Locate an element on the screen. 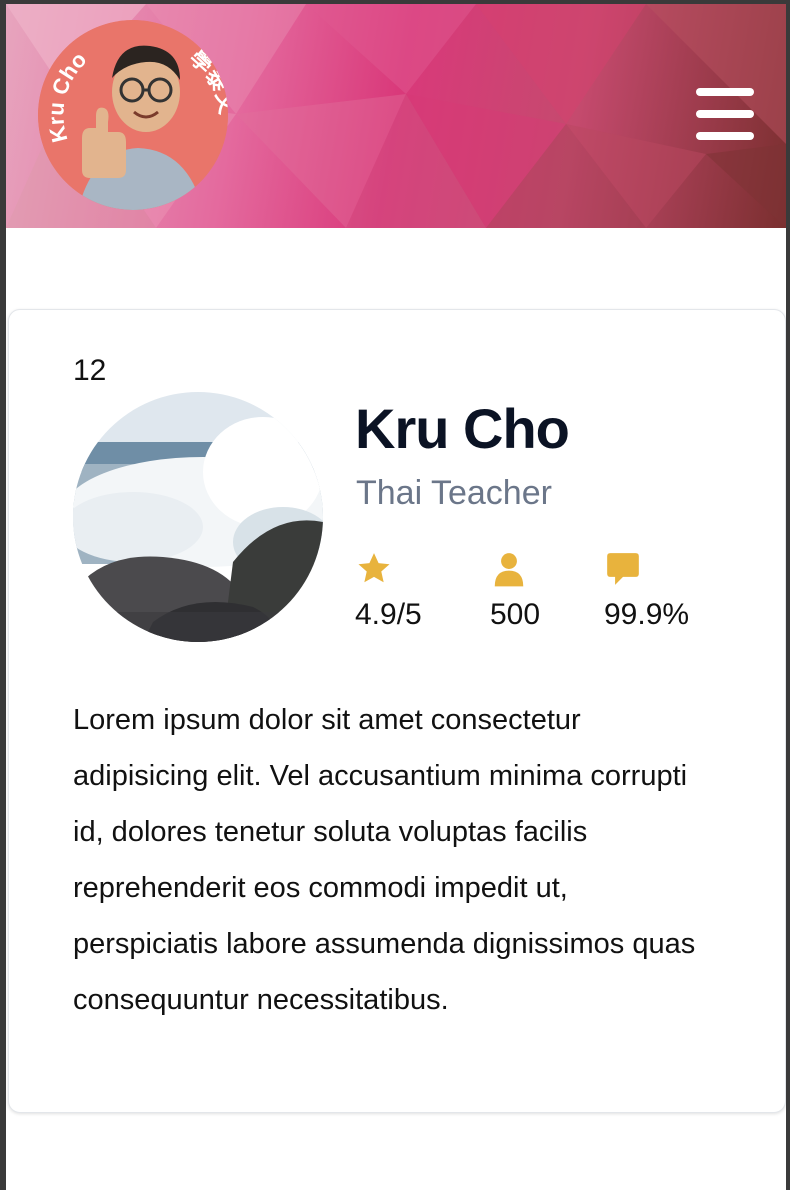  hamburger-menu-icon is located at coordinates (725, 114).